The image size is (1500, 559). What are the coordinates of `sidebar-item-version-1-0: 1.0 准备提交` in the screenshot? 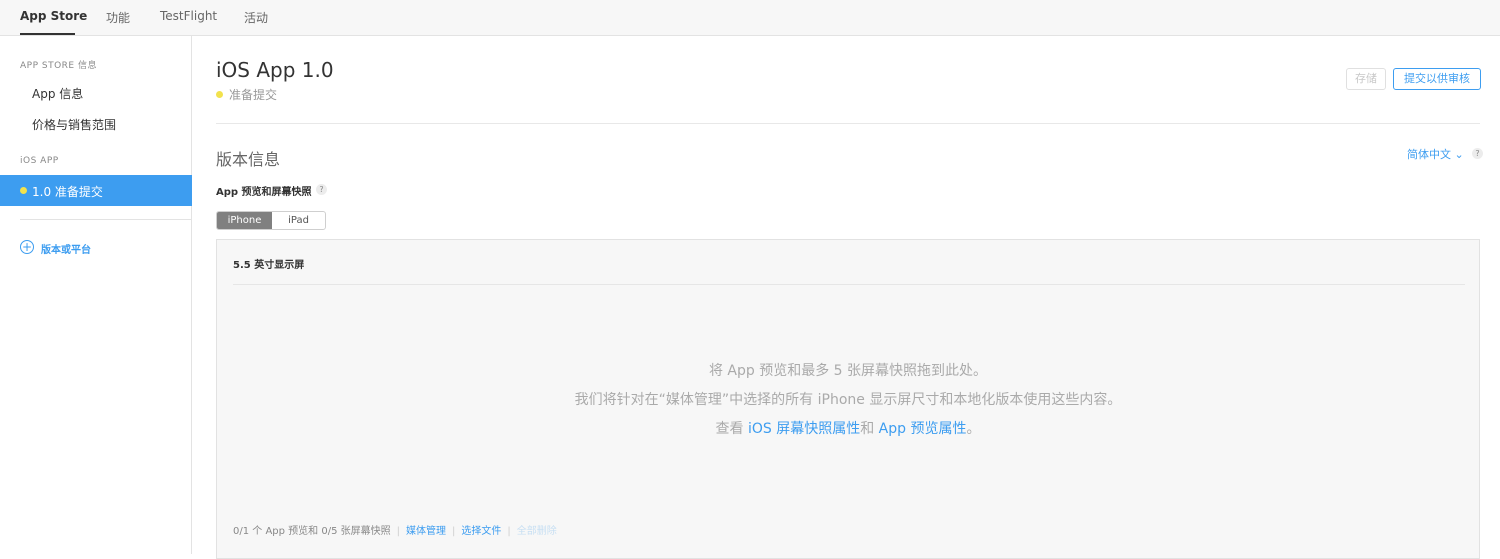 It's located at (96, 190).